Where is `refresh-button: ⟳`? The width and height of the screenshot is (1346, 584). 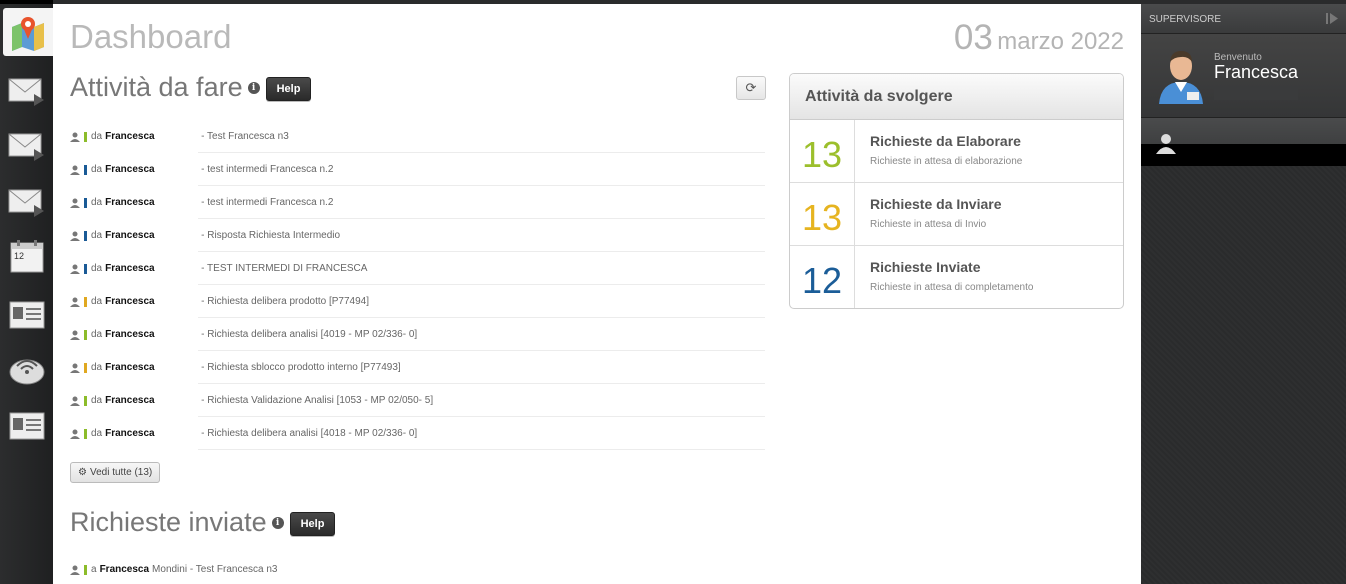 refresh-button: ⟳ is located at coordinates (751, 88).